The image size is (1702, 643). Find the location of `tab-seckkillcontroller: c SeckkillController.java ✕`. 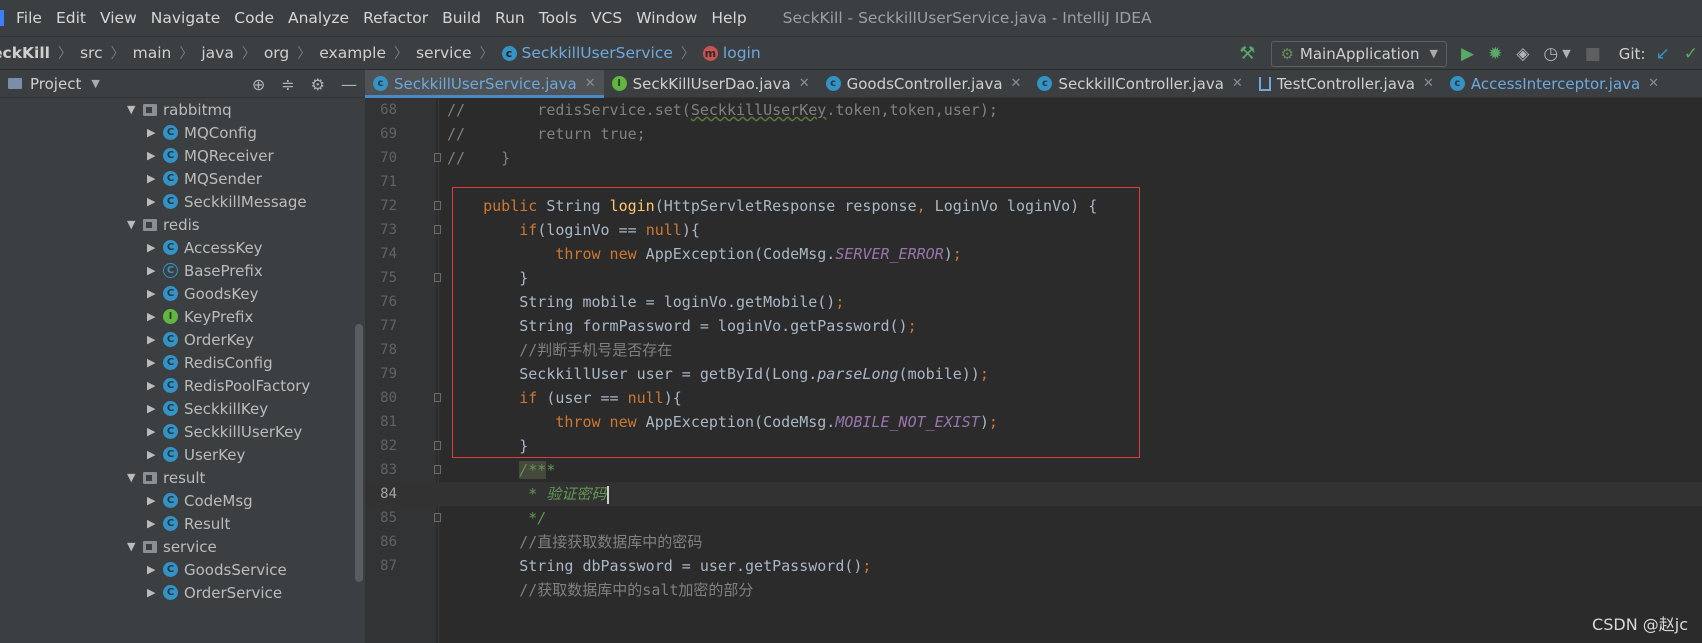

tab-seckkillcontroller: c SeckkillController.java ✕ is located at coordinates (1139, 83).